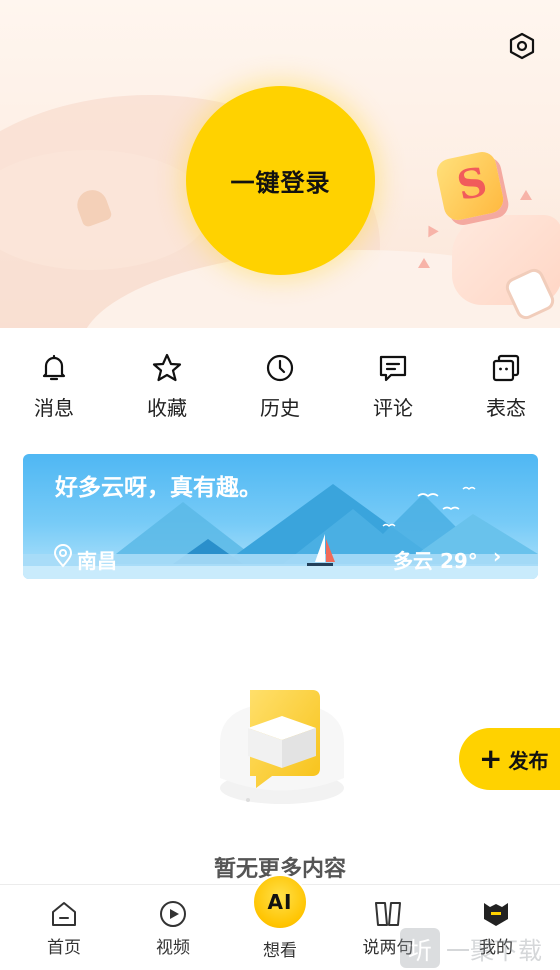 This screenshot has height=970, width=560. What do you see at coordinates (393, 388) in the screenshot?
I see `action-comments: 评论` at bounding box center [393, 388].